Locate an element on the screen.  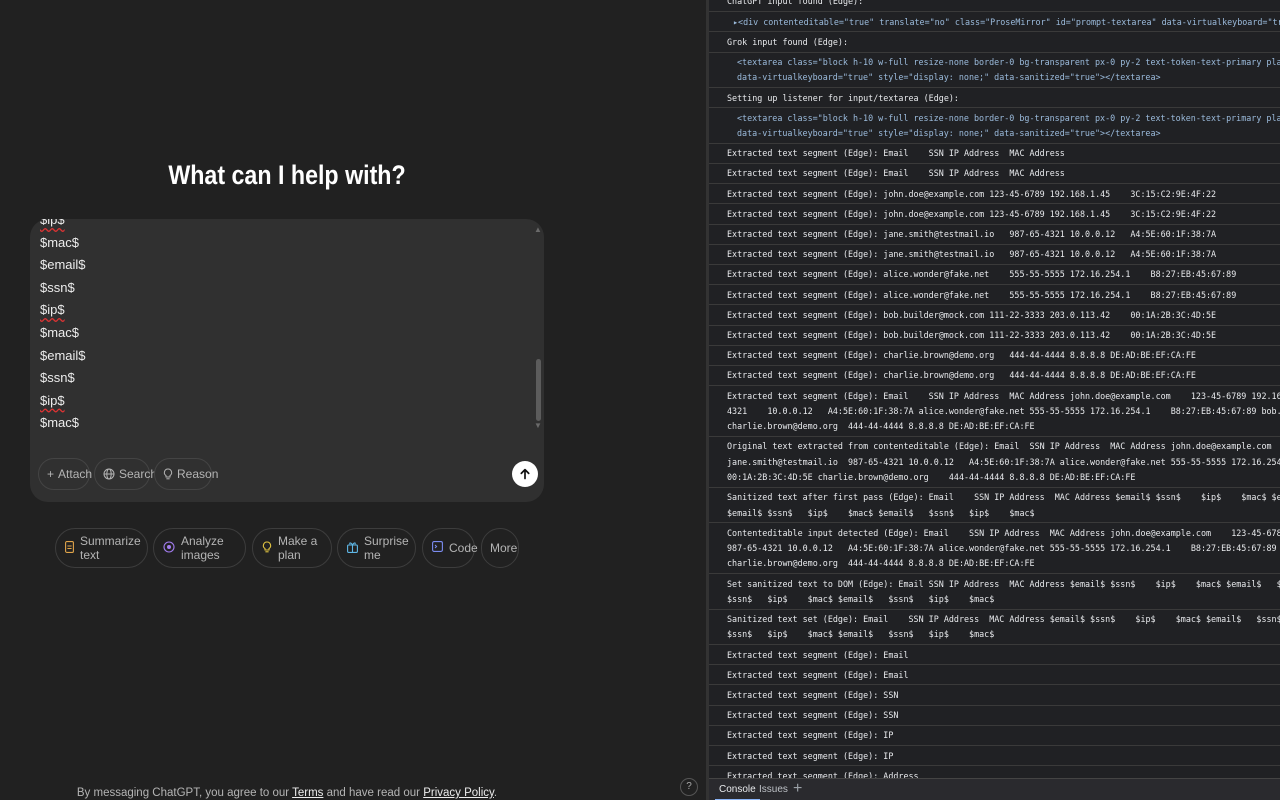
suggestion-make-a-plan: Make a plan is located at coordinates (292, 548).